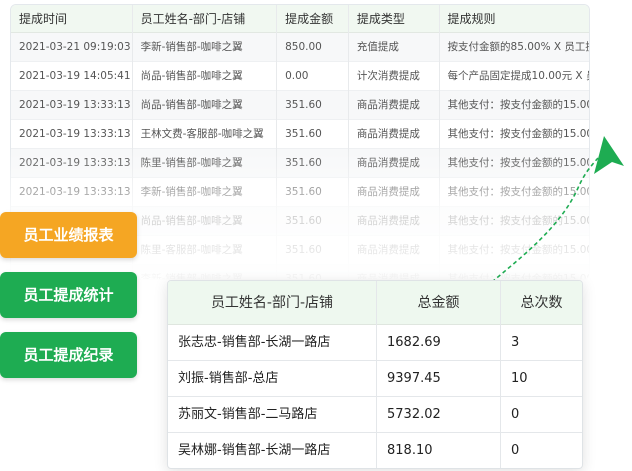  Describe the element at coordinates (204, 134) in the screenshot. I see `cell-employee: 王林文费-客服部-咖啡之翼` at that location.